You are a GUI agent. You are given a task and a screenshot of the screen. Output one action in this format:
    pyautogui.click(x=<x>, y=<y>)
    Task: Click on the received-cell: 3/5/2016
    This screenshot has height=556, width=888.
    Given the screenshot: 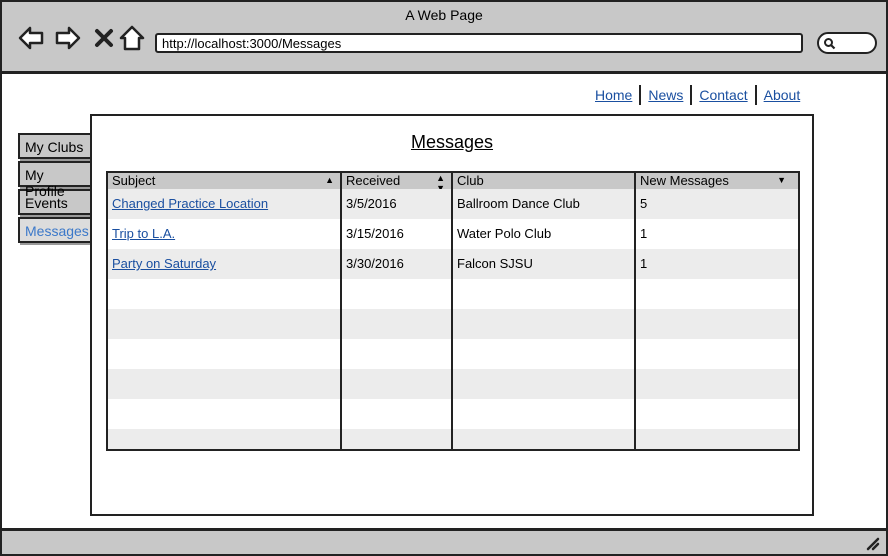 What is the action you would take?
    pyautogui.click(x=371, y=203)
    